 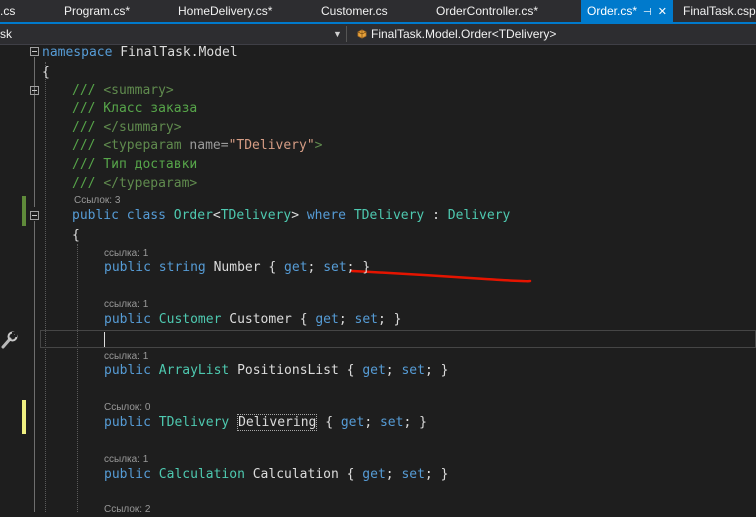 I want to click on property-type: Calculation, so click(x=201, y=474).